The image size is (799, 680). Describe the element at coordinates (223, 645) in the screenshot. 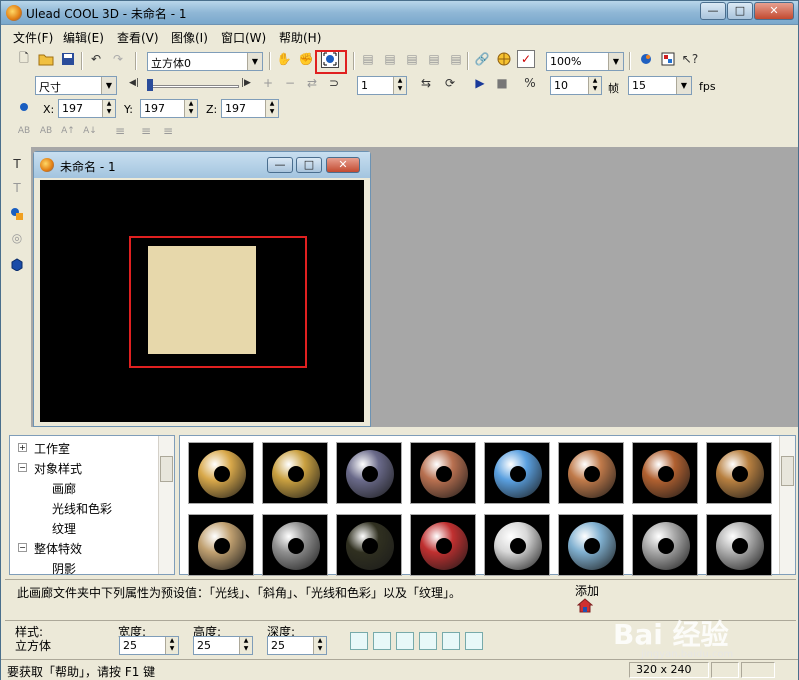

I see `height-field: 25 ▲ ▼` at that location.